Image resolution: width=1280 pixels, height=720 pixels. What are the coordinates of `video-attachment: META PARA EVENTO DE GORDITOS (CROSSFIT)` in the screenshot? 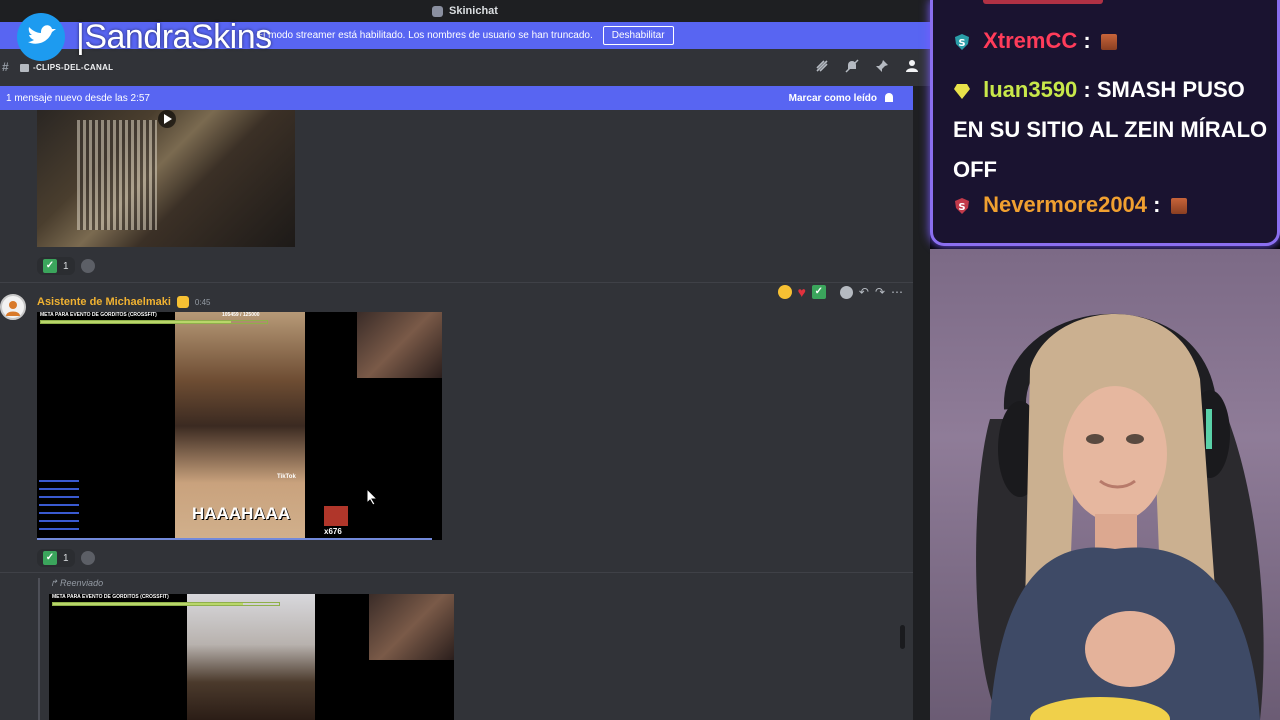 It's located at (251, 657).